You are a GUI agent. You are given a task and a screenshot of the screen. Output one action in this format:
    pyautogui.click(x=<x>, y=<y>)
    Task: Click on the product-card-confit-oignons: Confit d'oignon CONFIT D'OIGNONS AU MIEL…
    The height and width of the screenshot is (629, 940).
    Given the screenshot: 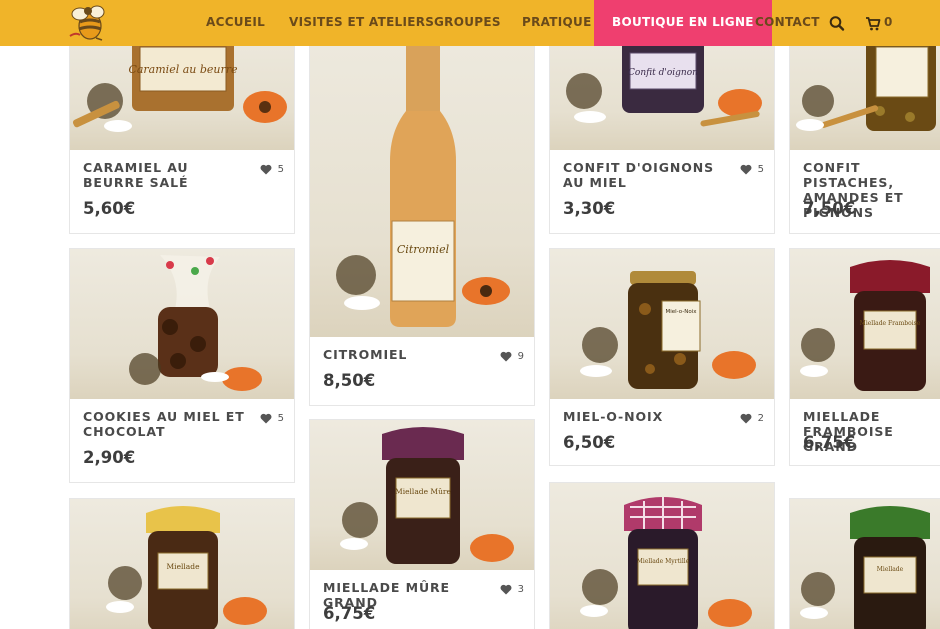 What is the action you would take?
    pyautogui.click(x=662, y=127)
    